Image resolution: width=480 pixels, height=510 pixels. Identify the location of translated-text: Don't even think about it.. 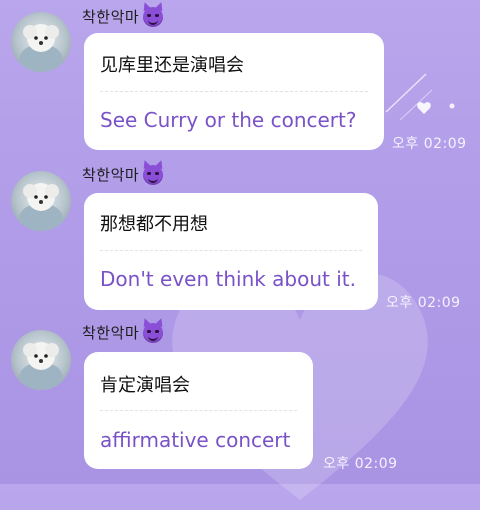
(228, 279).